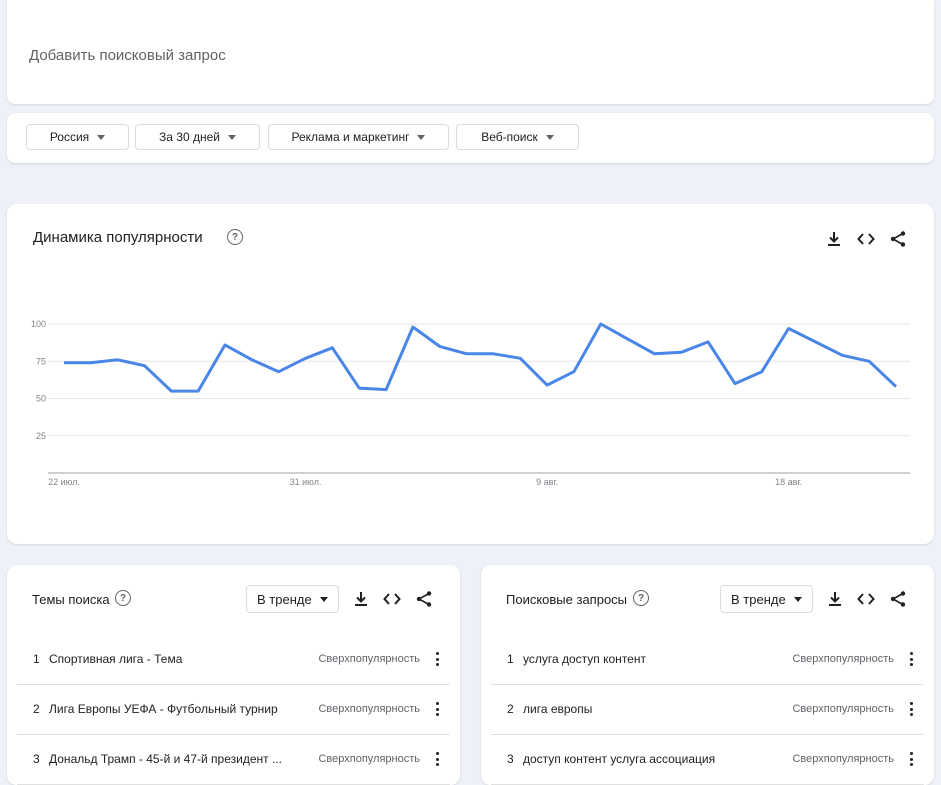  I want to click on queries-sort-select: В тренде, so click(766, 599).